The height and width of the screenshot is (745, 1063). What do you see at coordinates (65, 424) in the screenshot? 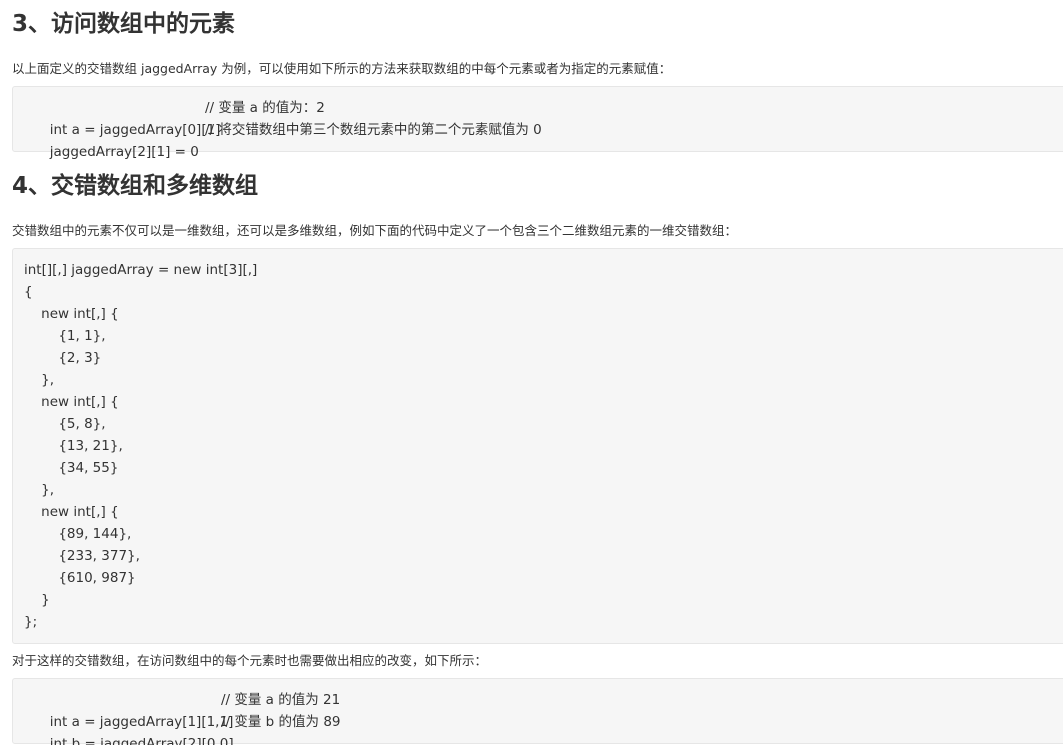
I see `code-line: {5, 8},` at bounding box center [65, 424].